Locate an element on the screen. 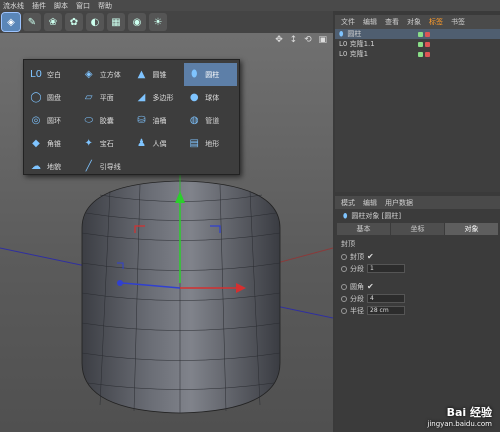  subtab-coords: 坐标 is located at coordinates (417, 229).